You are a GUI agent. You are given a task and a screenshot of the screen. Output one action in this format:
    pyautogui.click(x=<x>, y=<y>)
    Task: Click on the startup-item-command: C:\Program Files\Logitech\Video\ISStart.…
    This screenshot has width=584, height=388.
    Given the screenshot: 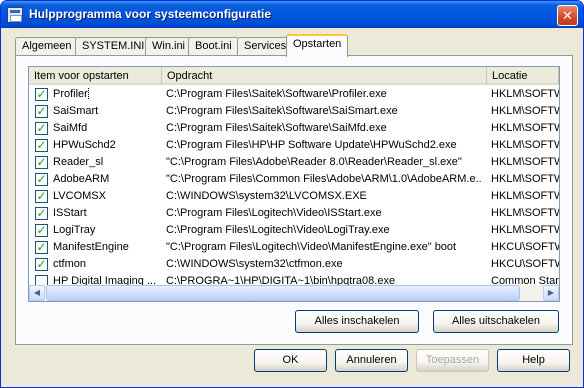 What is the action you would take?
    pyautogui.click(x=274, y=213)
    